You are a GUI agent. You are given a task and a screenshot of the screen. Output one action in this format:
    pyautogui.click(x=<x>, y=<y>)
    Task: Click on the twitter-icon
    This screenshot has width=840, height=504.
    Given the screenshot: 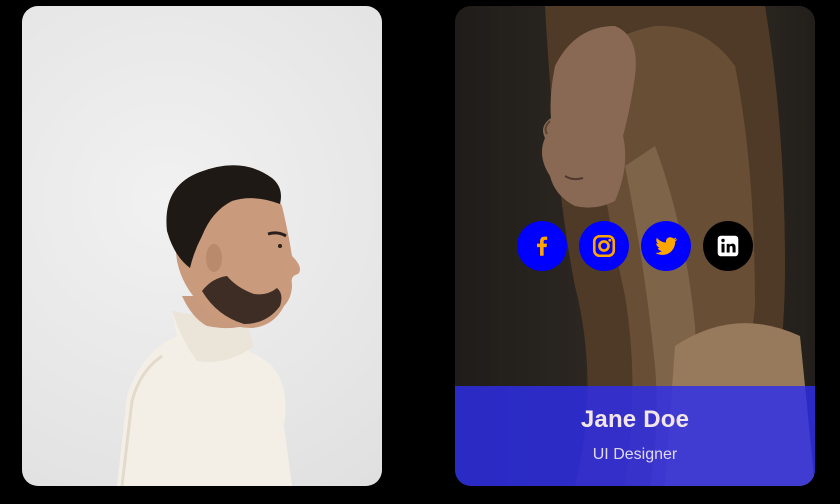 What is the action you would take?
    pyautogui.click(x=666, y=246)
    